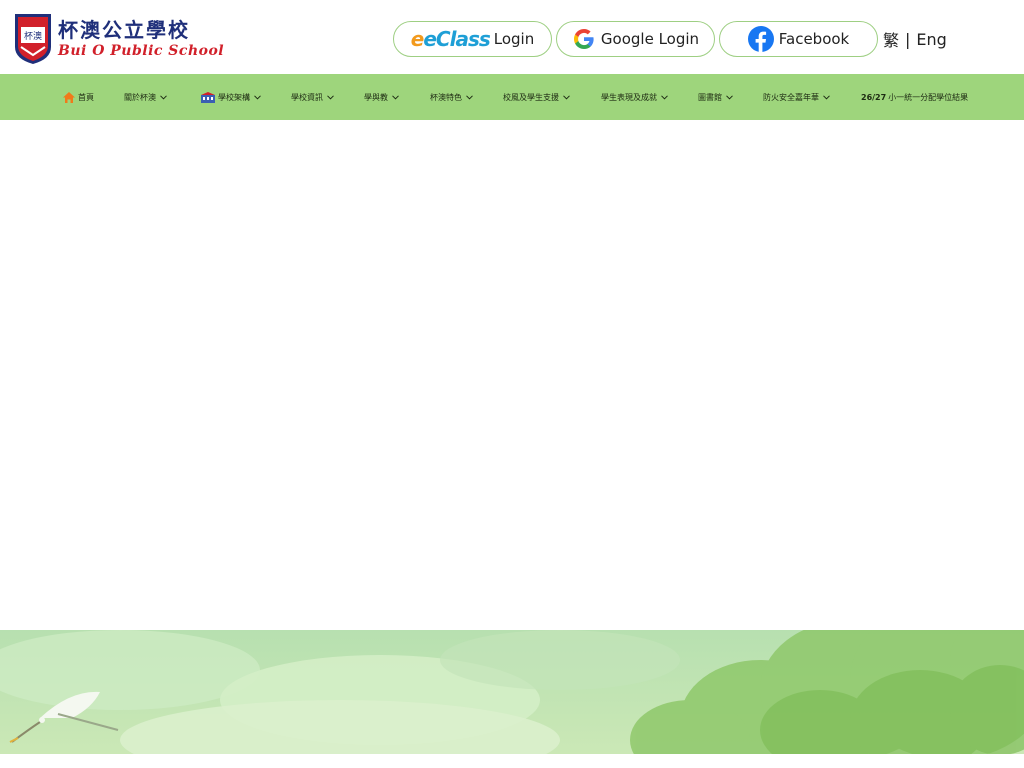  Describe the element at coordinates (86, 97) in the screenshot. I see `nav-item-label: 首頁` at that location.